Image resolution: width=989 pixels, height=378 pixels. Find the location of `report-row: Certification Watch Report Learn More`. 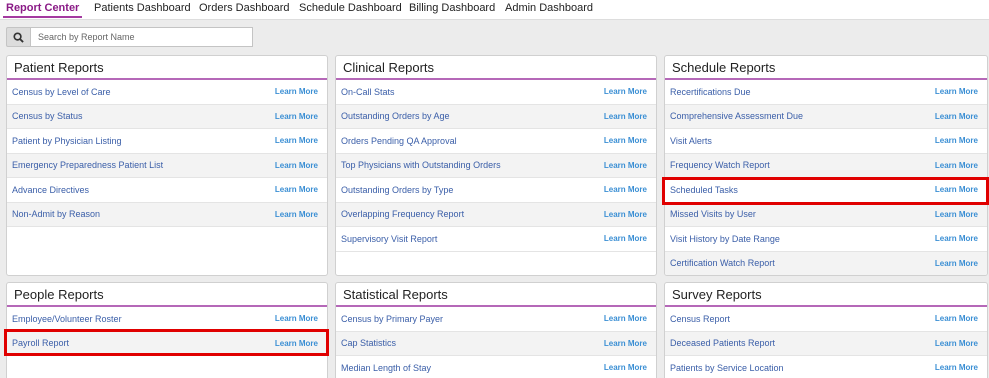

report-row: Certification Watch Report Learn More is located at coordinates (826, 263).